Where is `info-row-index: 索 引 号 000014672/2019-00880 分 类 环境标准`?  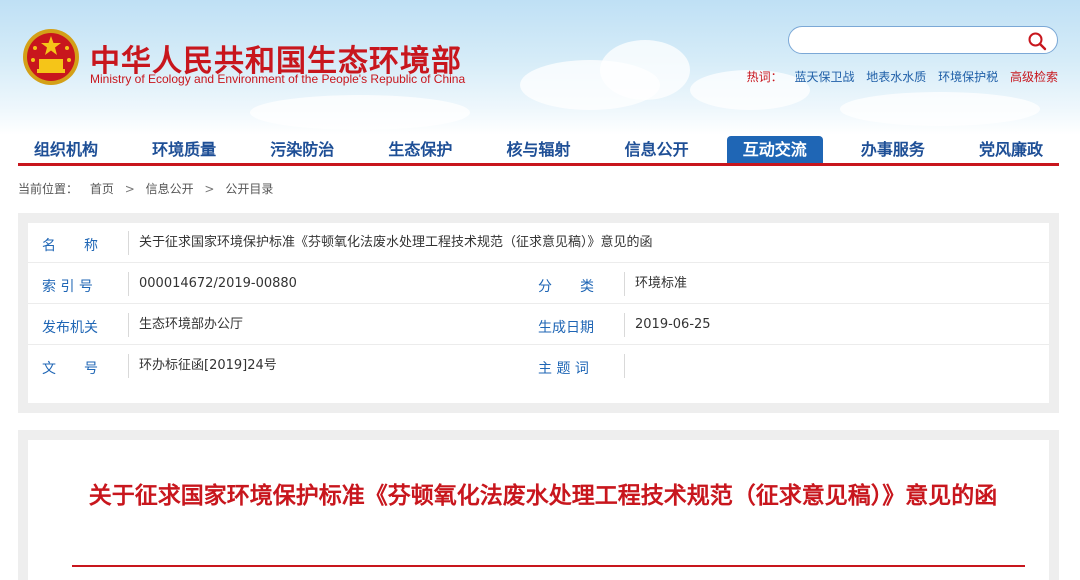
info-row-index: 索 引 号 000014672/2019-00880 分 类 环境标准 is located at coordinates (538, 284).